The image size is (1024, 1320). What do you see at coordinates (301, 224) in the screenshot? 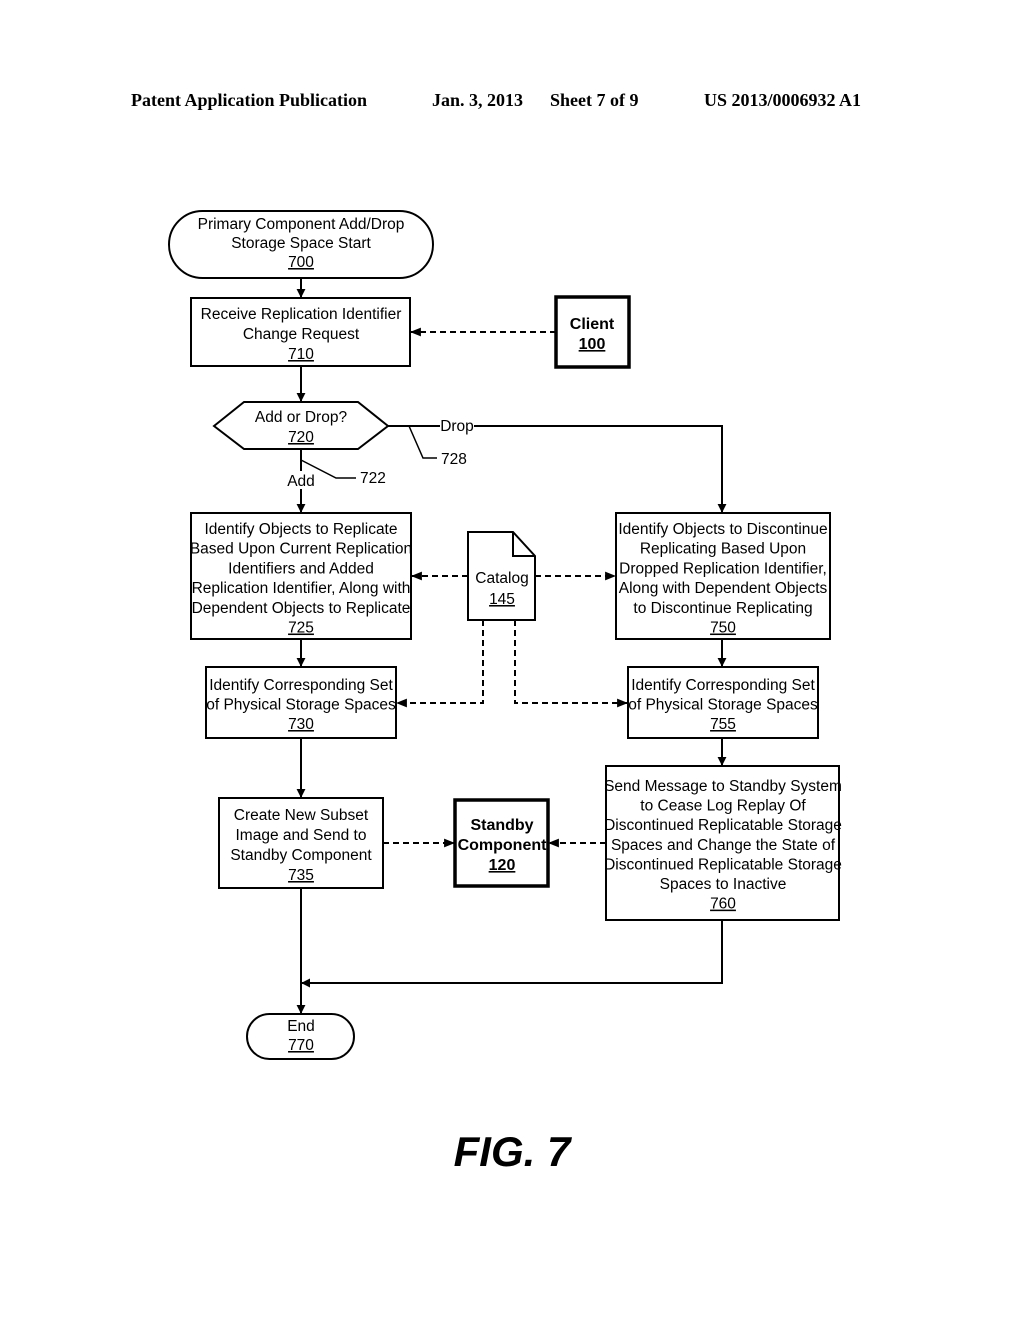
I see `node-n700-line: Primary Component Add/Drop` at bounding box center [301, 224].